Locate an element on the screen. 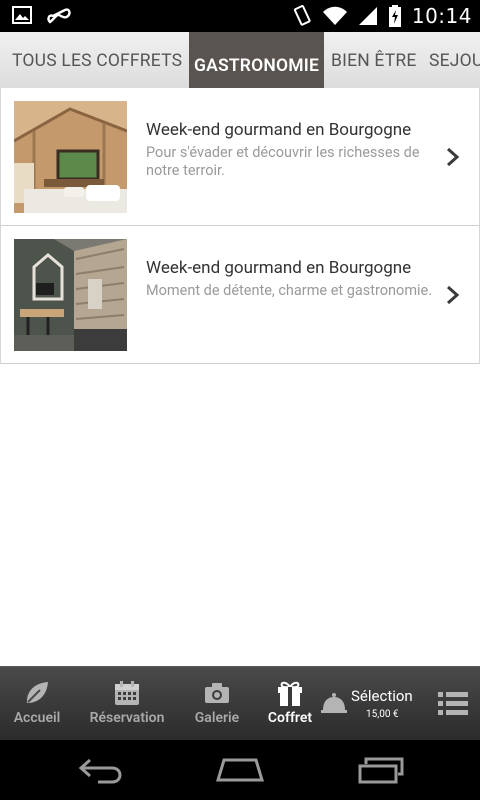  camera-icon is located at coordinates (217, 693).